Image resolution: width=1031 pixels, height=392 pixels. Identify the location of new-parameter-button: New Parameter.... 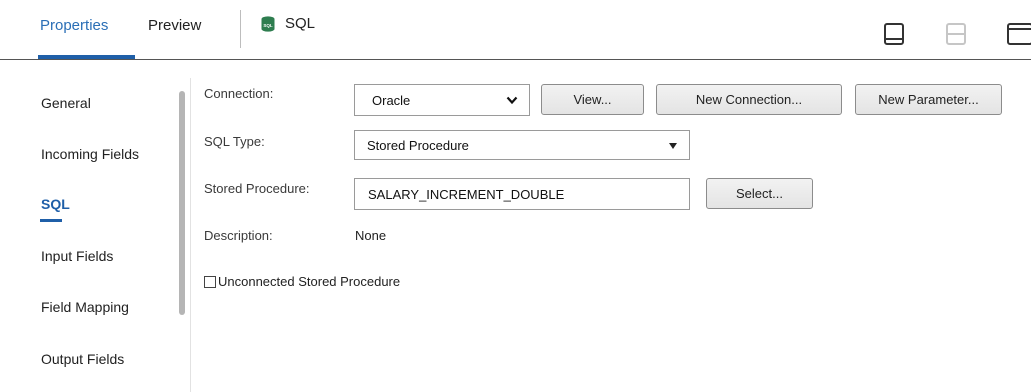
(928, 99).